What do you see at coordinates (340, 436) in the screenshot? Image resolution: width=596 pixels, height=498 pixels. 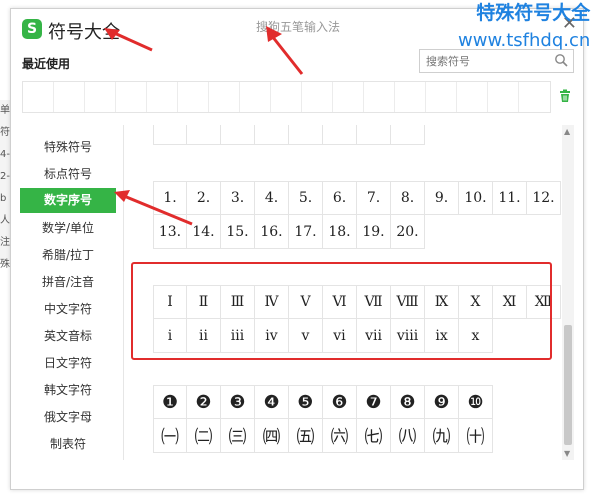 I see `symbol-cell: ㈥` at bounding box center [340, 436].